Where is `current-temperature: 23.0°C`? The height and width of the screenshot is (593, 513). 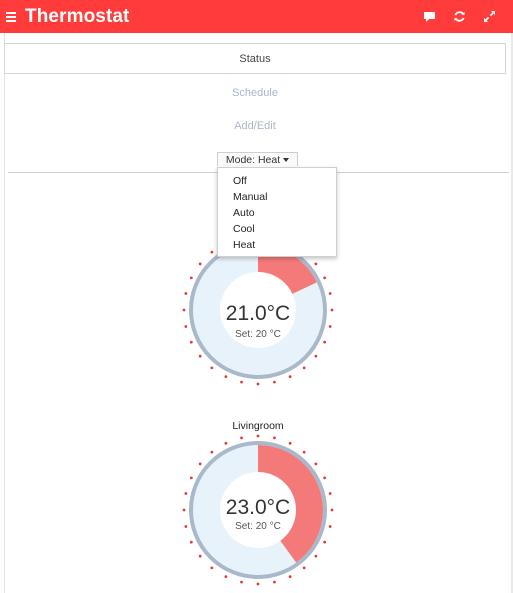
current-temperature: 23.0°C is located at coordinates (258, 507).